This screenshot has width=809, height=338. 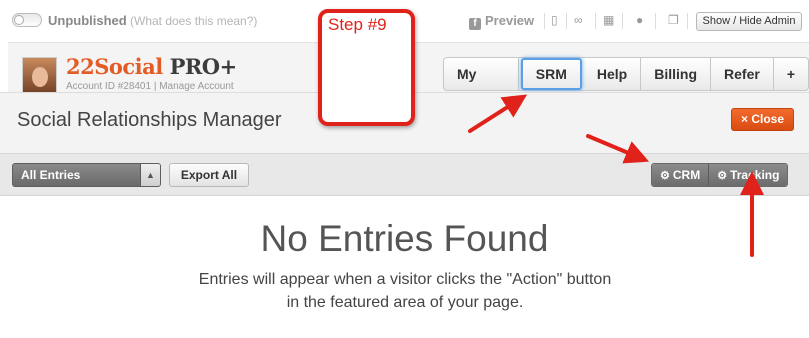 I want to click on arrow-to-srm, so click(x=498, y=113).